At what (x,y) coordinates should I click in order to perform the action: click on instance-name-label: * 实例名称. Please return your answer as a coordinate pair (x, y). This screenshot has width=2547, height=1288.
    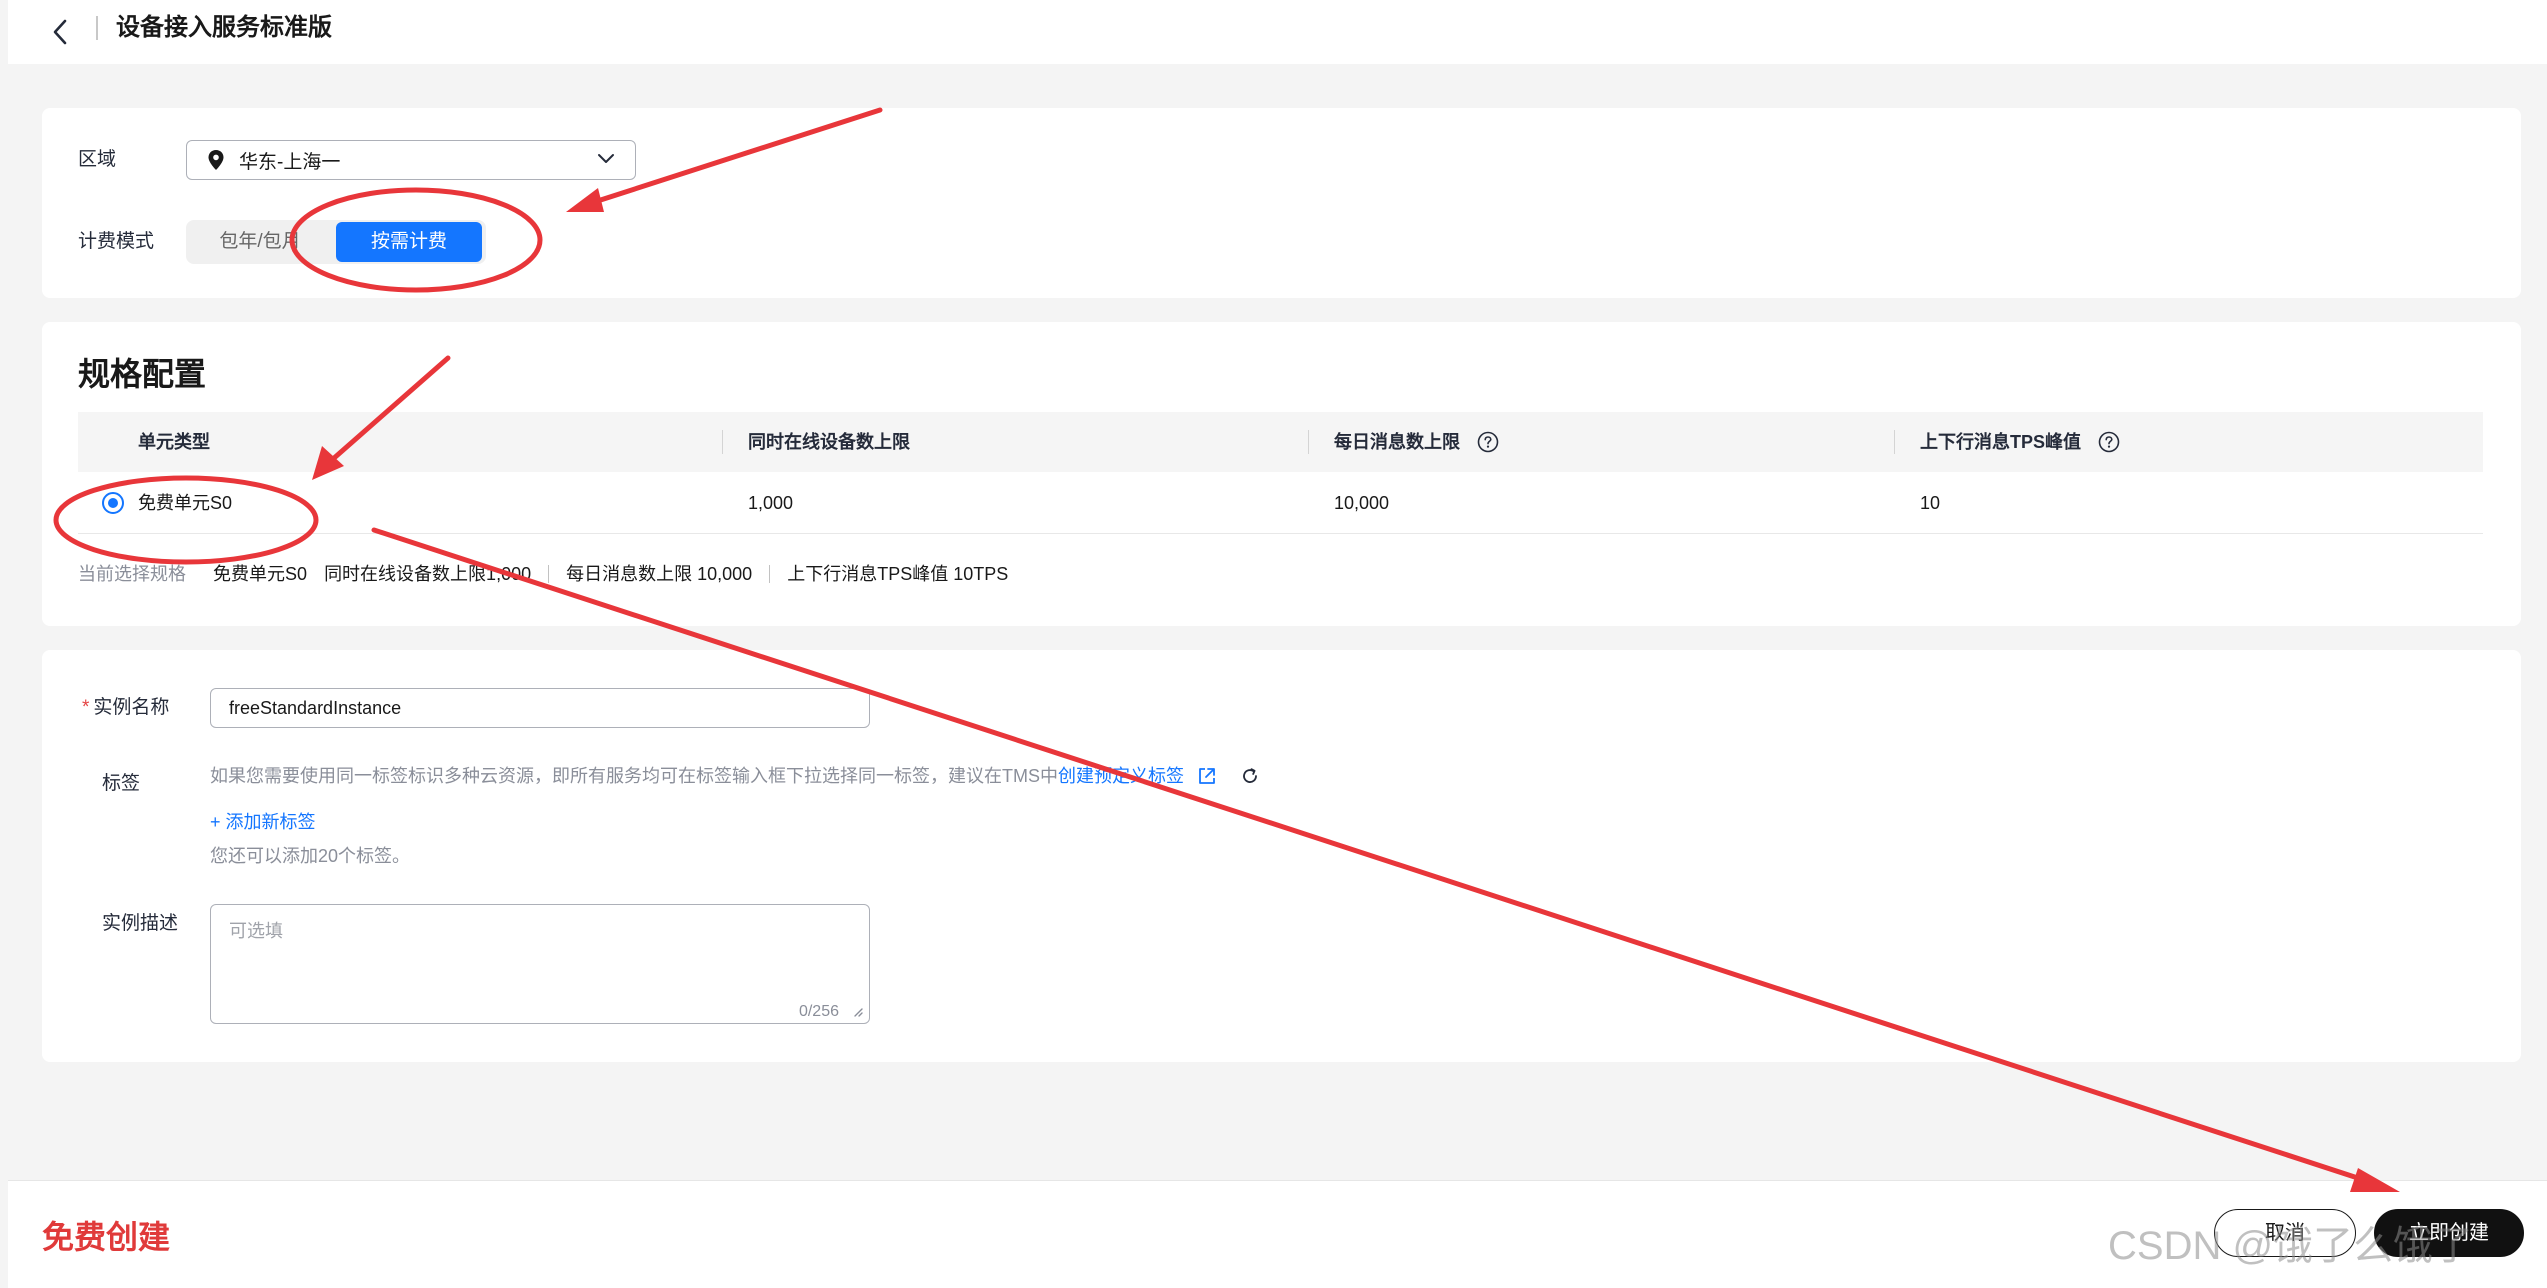
    Looking at the image, I should click on (125, 708).